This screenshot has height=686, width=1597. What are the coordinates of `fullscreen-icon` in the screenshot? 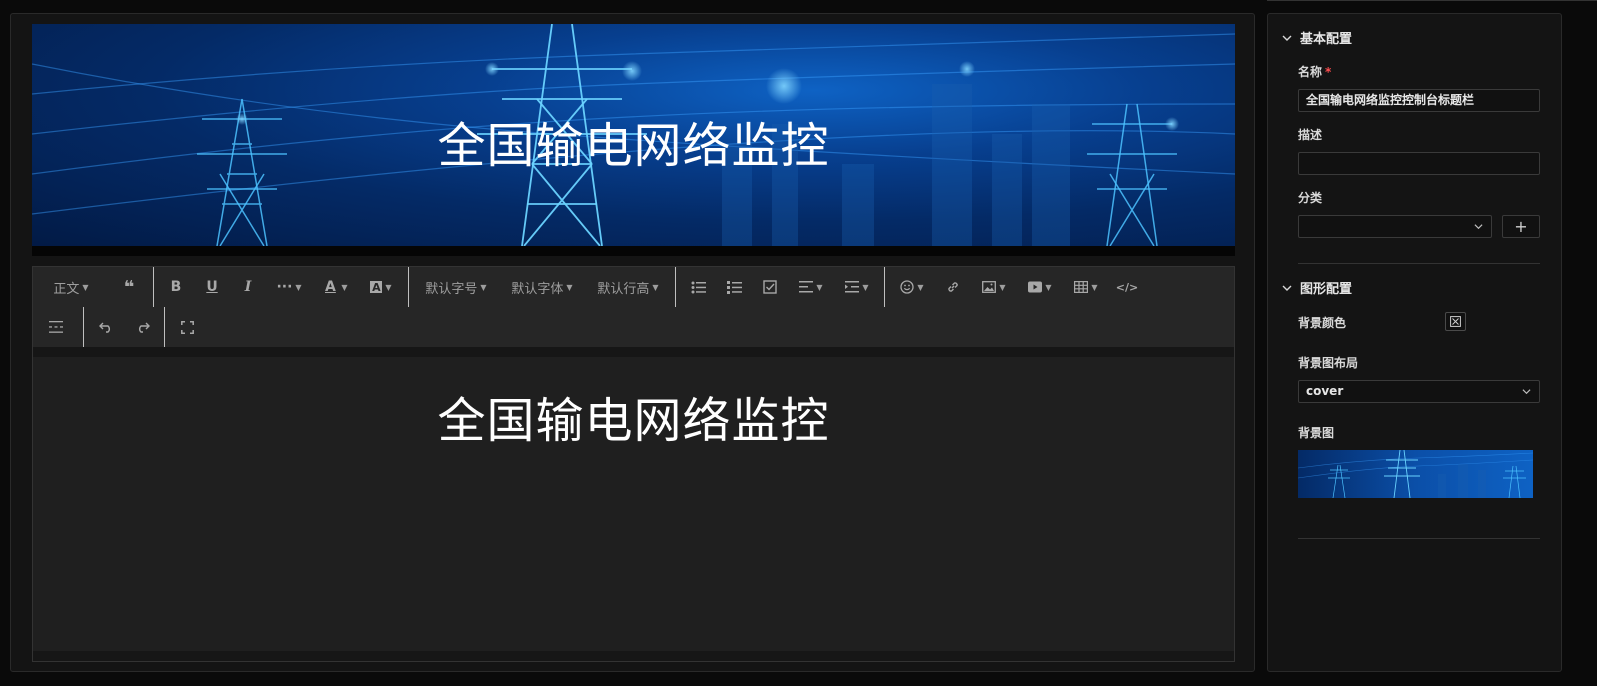 It's located at (187, 327).